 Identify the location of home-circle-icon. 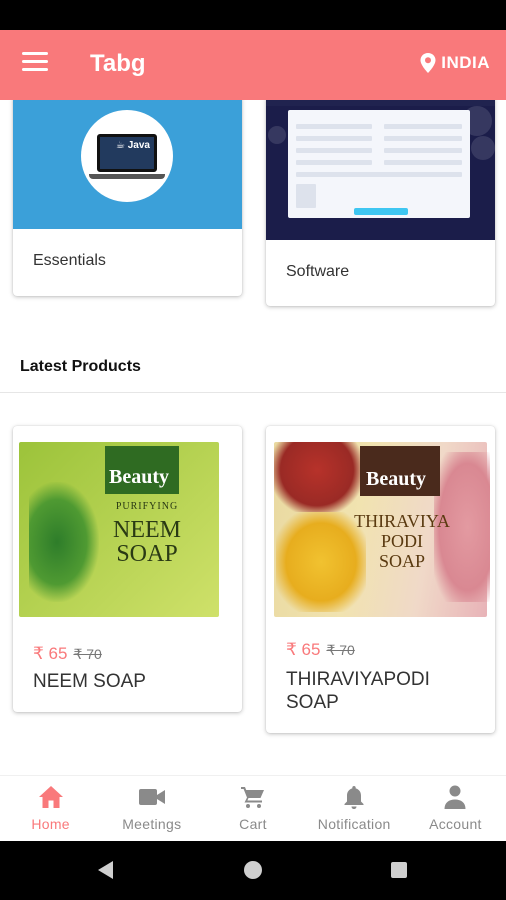
(253, 870).